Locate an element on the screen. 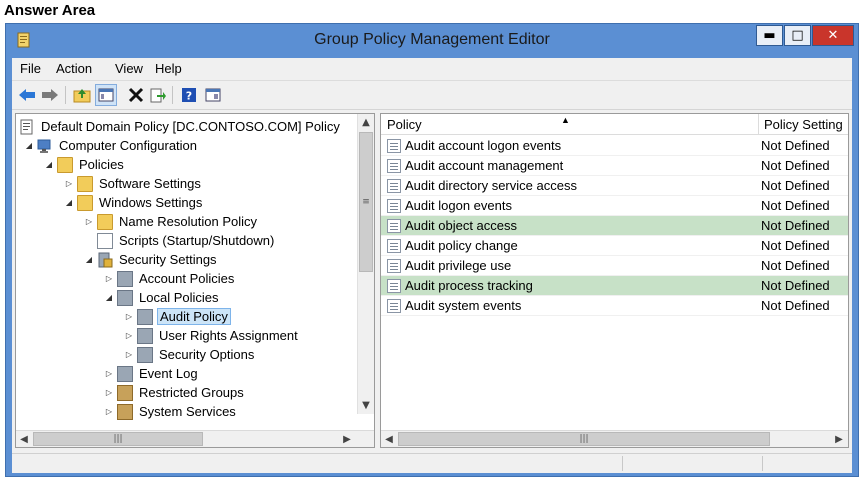 The height and width of the screenshot is (480, 867). close-button: ✕ is located at coordinates (833, 35).